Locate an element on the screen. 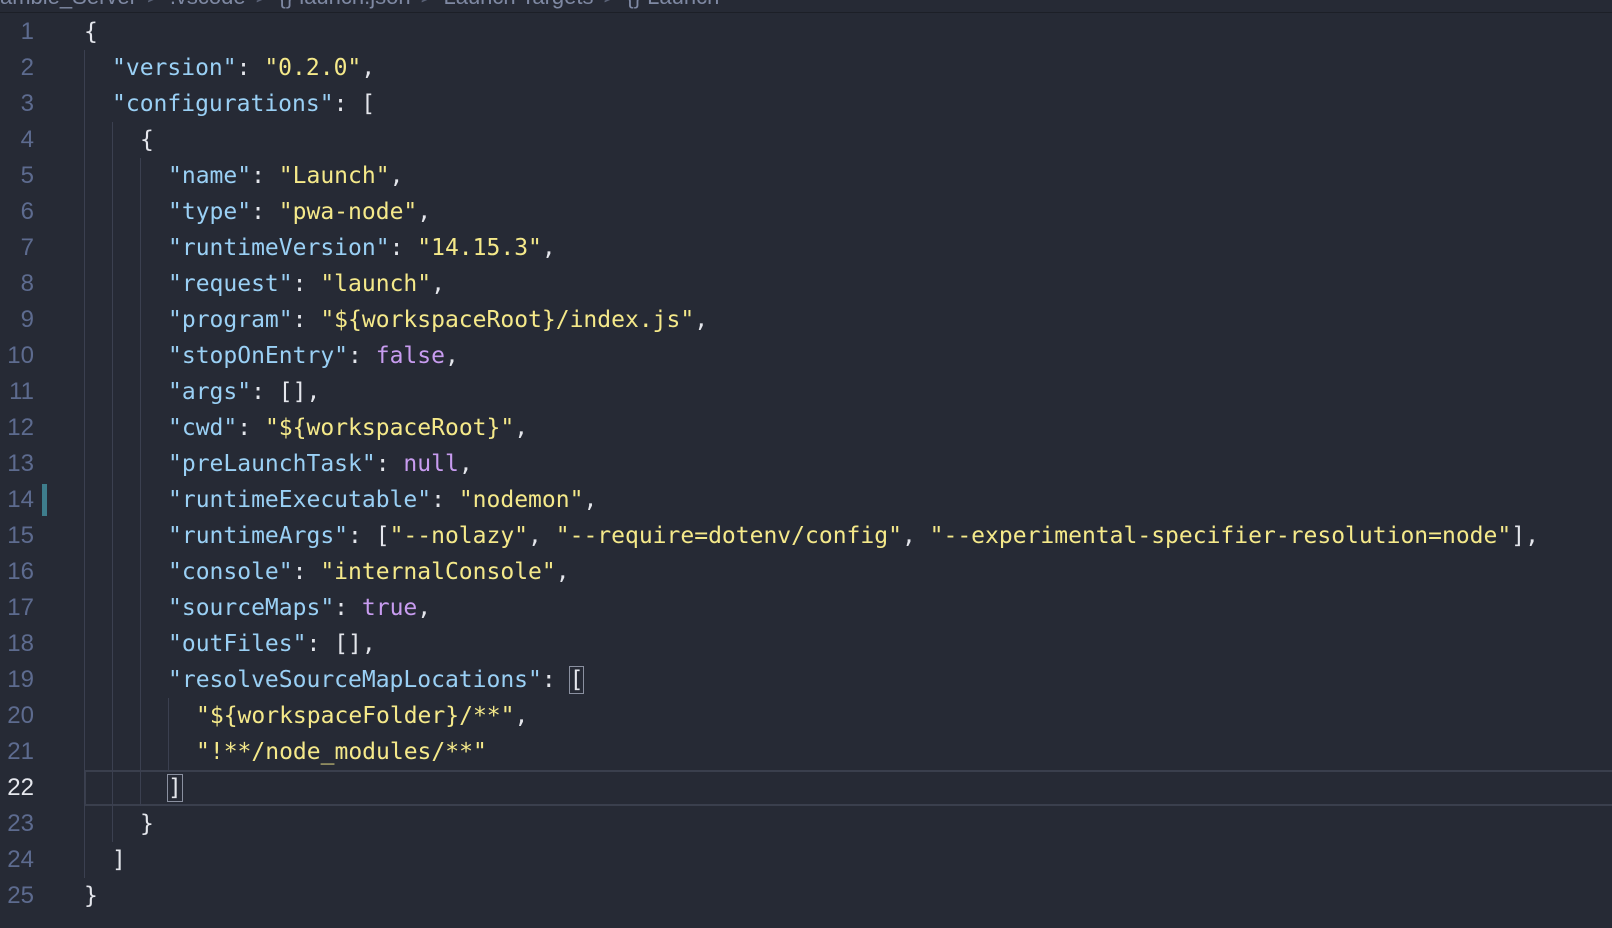  code-line: 9 "program": "${workspaceRoot}/index.js", is located at coordinates (806, 320).